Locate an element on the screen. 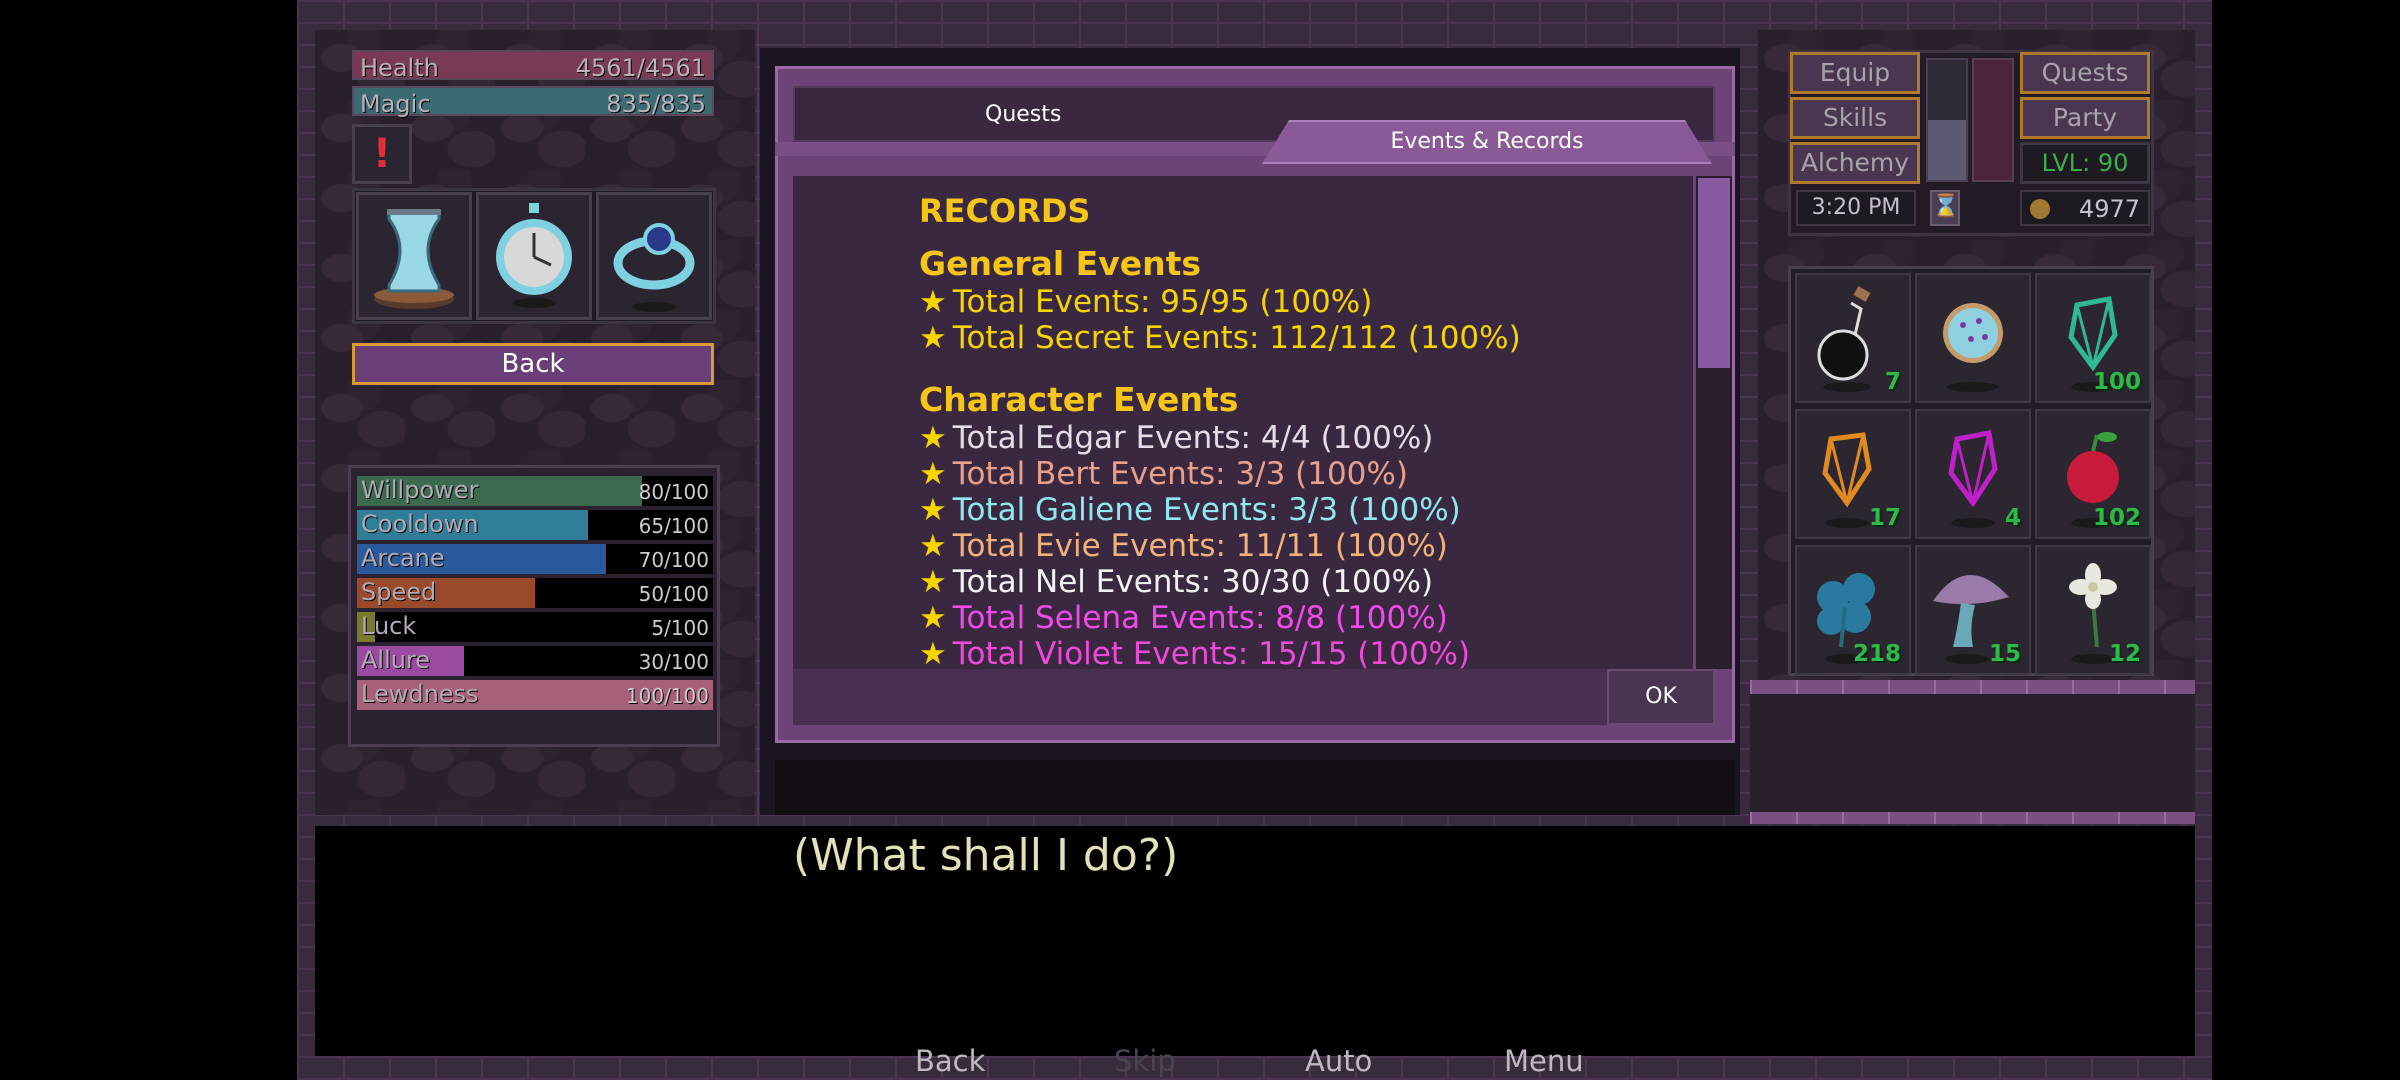  record-line: ★ Total Evie Events: 11/11 (100%) is located at coordinates (1183, 546).